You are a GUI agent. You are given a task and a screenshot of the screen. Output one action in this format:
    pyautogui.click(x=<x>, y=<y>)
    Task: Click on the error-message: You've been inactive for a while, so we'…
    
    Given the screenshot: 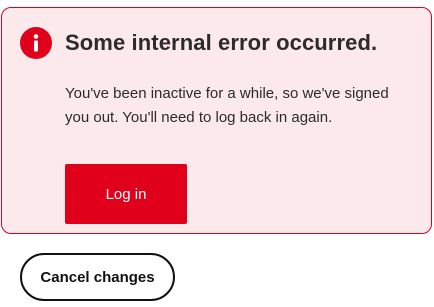 What is the action you would take?
    pyautogui.click(x=227, y=105)
    